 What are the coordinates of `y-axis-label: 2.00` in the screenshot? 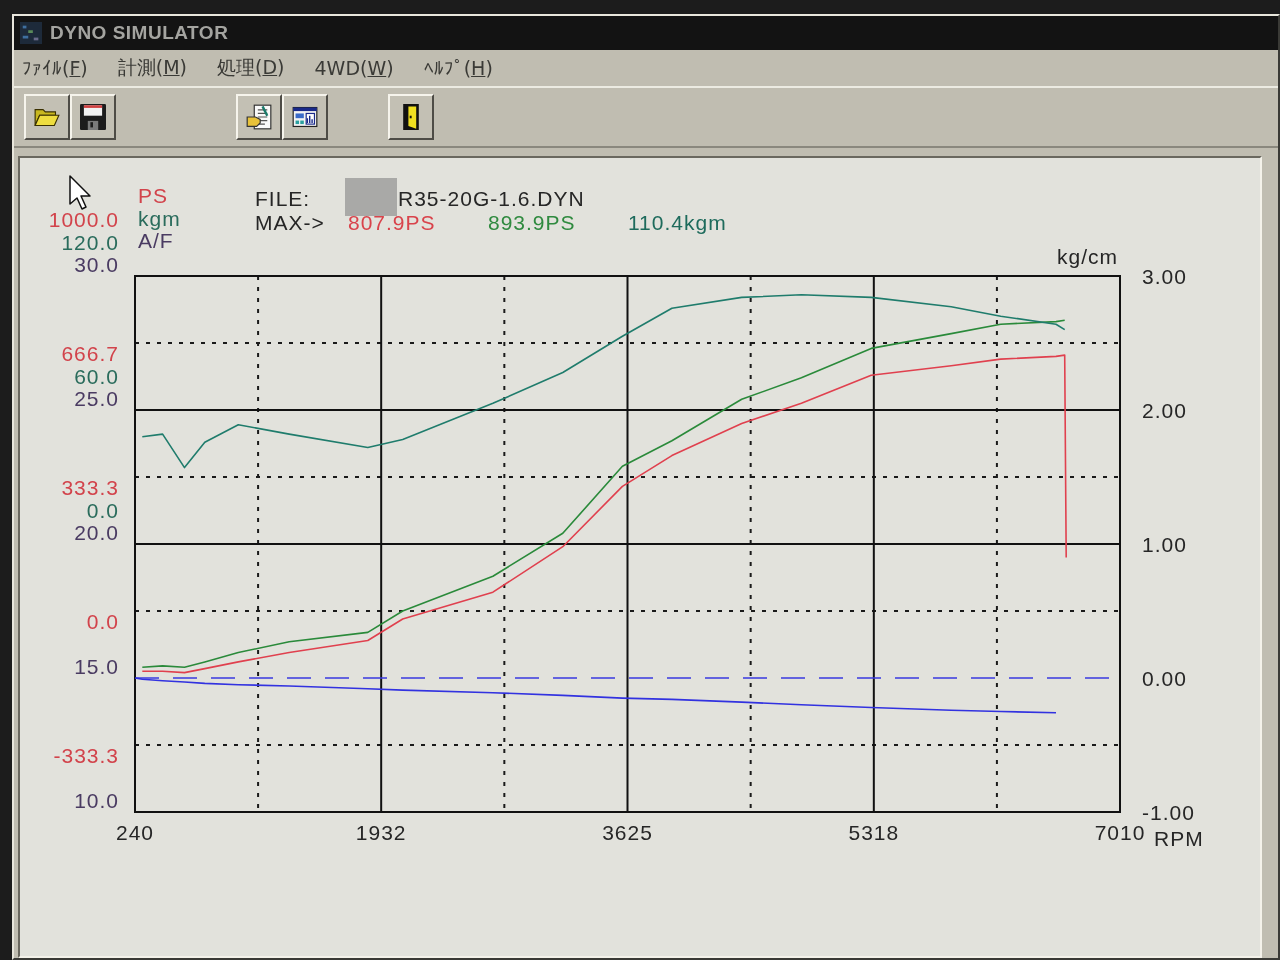 It's located at (1164, 410).